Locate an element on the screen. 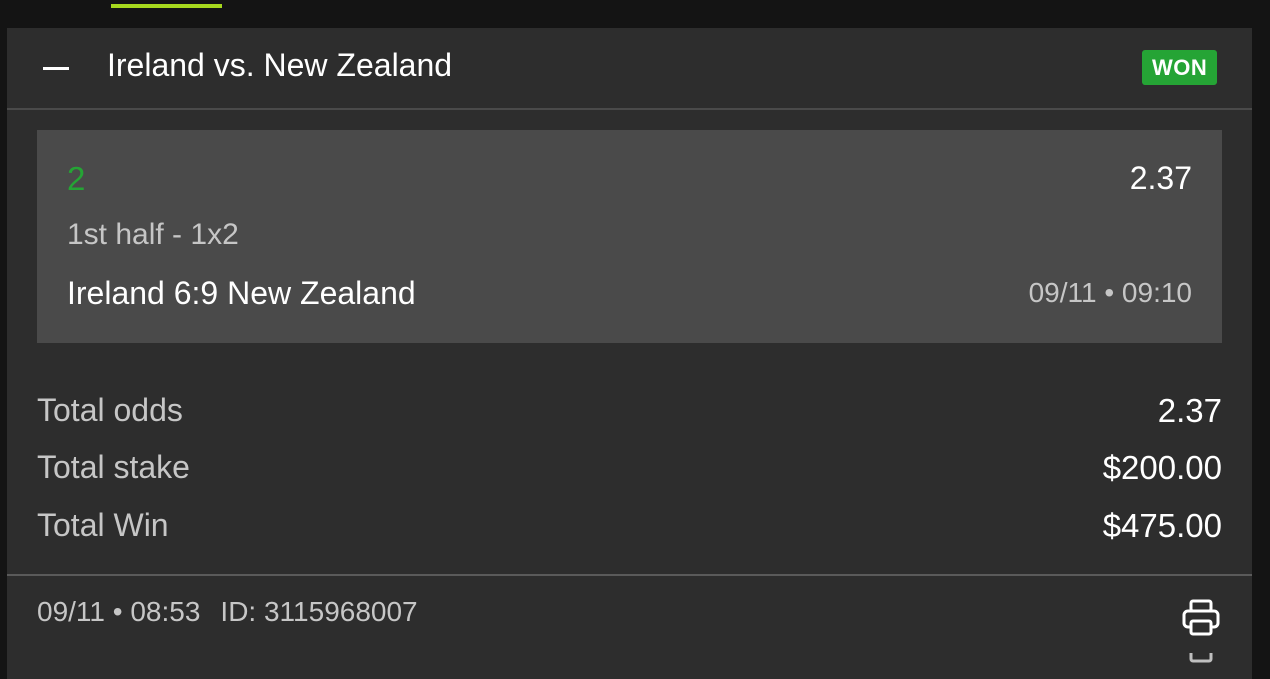 The image size is (1270, 679). collapse-button is located at coordinates (55, 68).